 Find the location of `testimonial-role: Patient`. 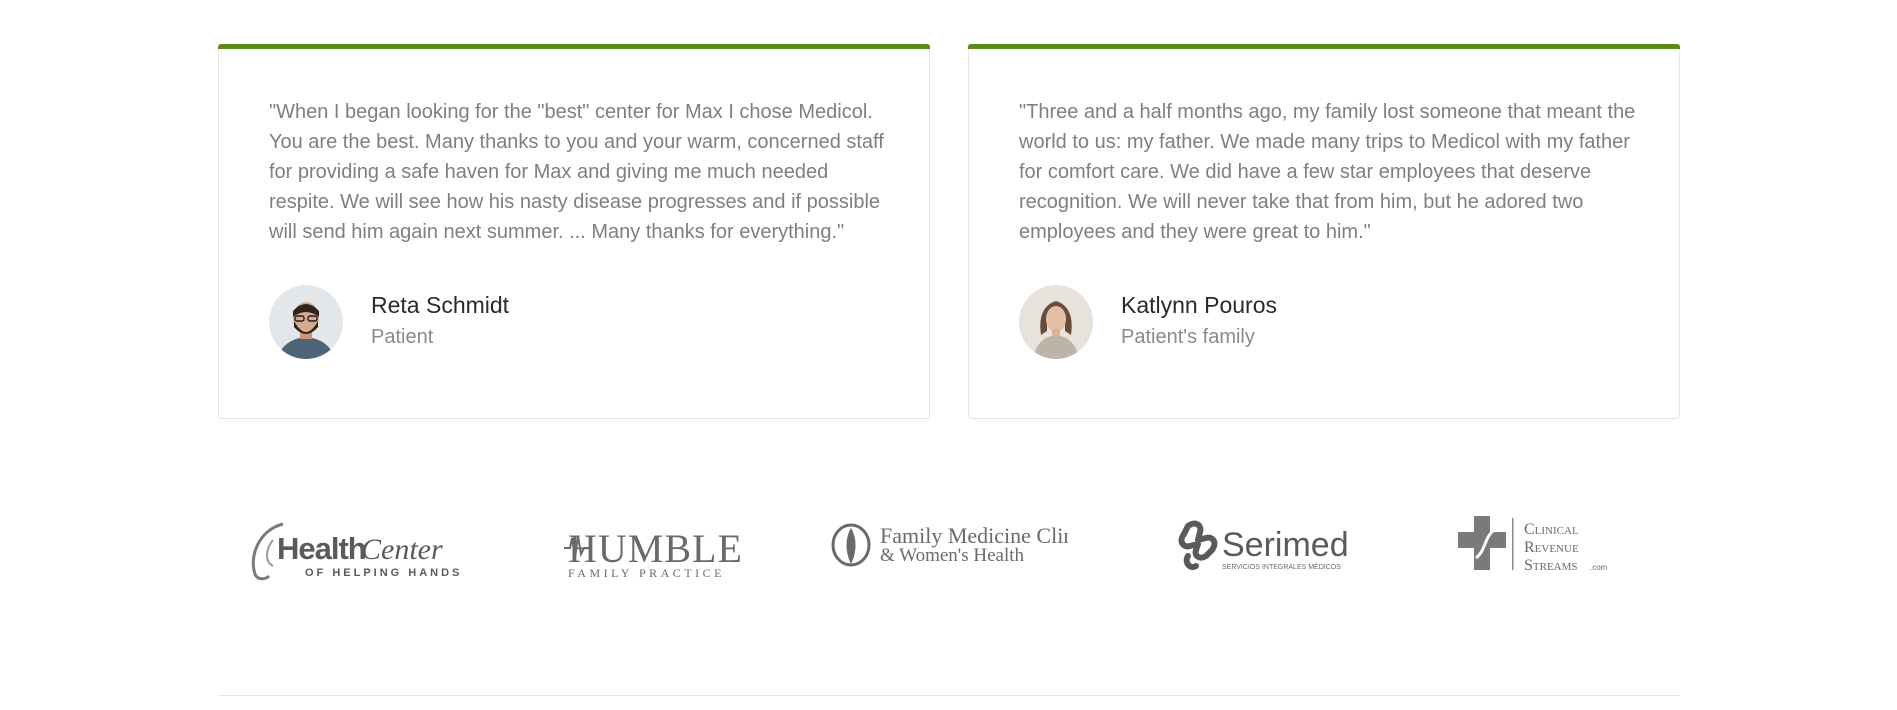

testimonial-role: Patient is located at coordinates (402, 337).